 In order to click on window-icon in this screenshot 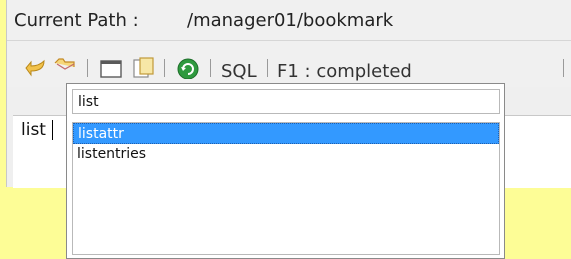, I will do `click(111, 67)`.